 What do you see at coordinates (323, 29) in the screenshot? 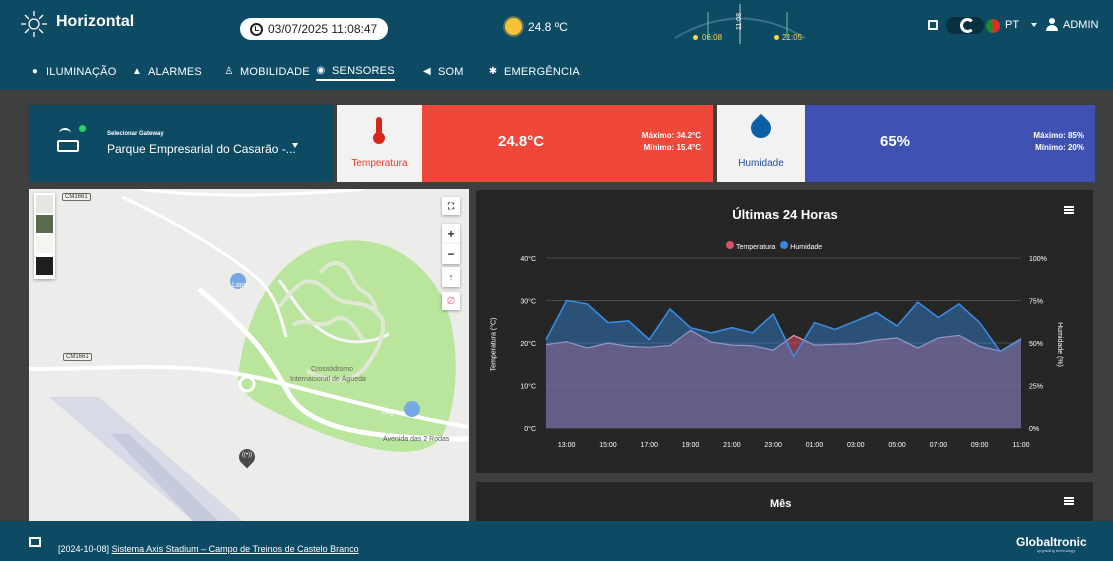
I see `datetime-text: 03/07/2025 11:08:47` at bounding box center [323, 29].